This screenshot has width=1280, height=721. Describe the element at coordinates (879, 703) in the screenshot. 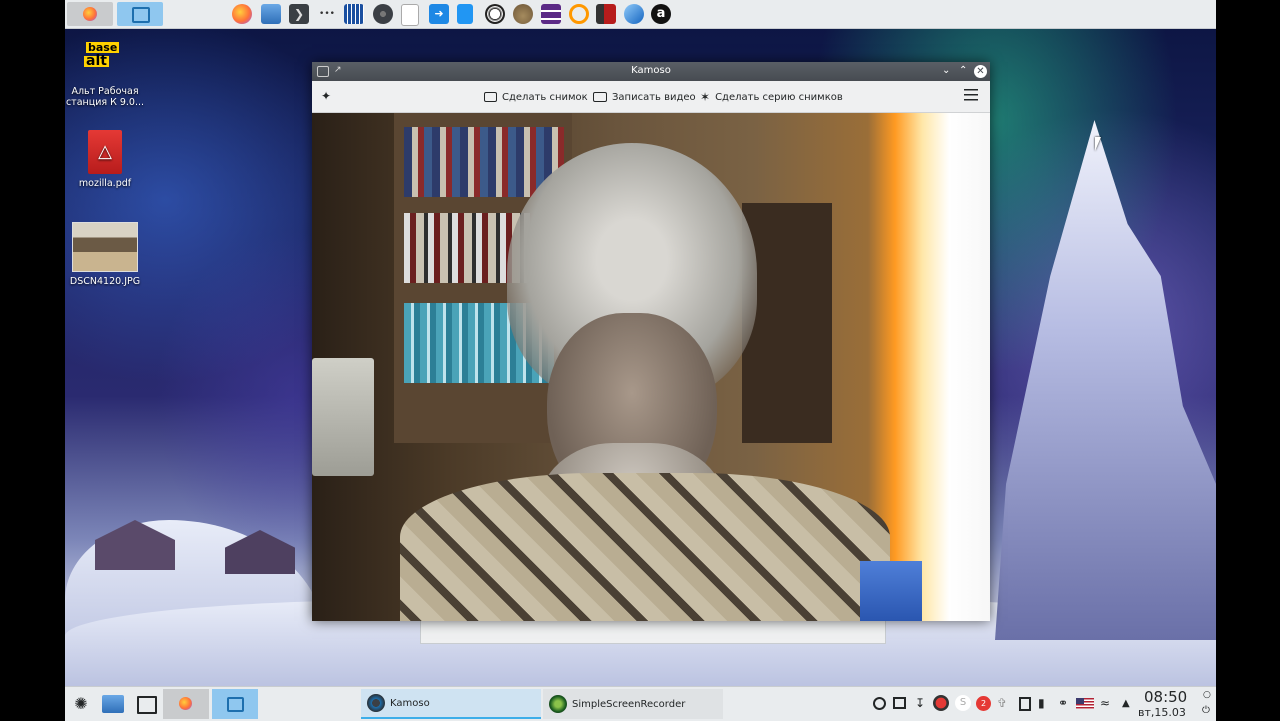

I see `update-icon` at that location.